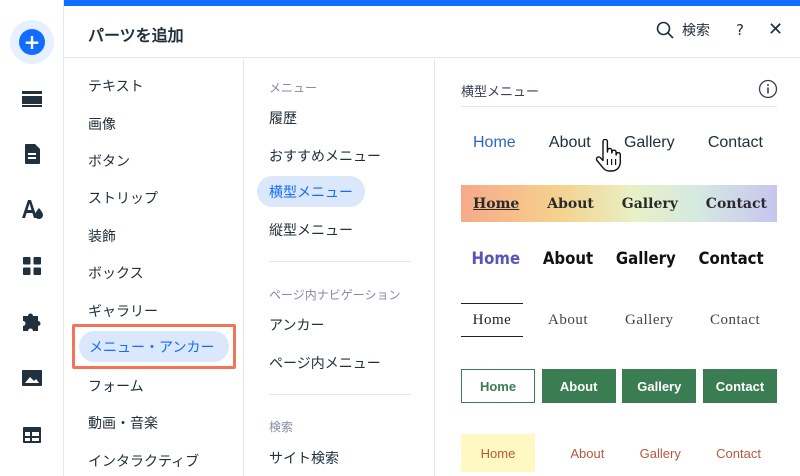 The height and width of the screenshot is (476, 800). I want to click on category-button: ボタン, so click(109, 161).